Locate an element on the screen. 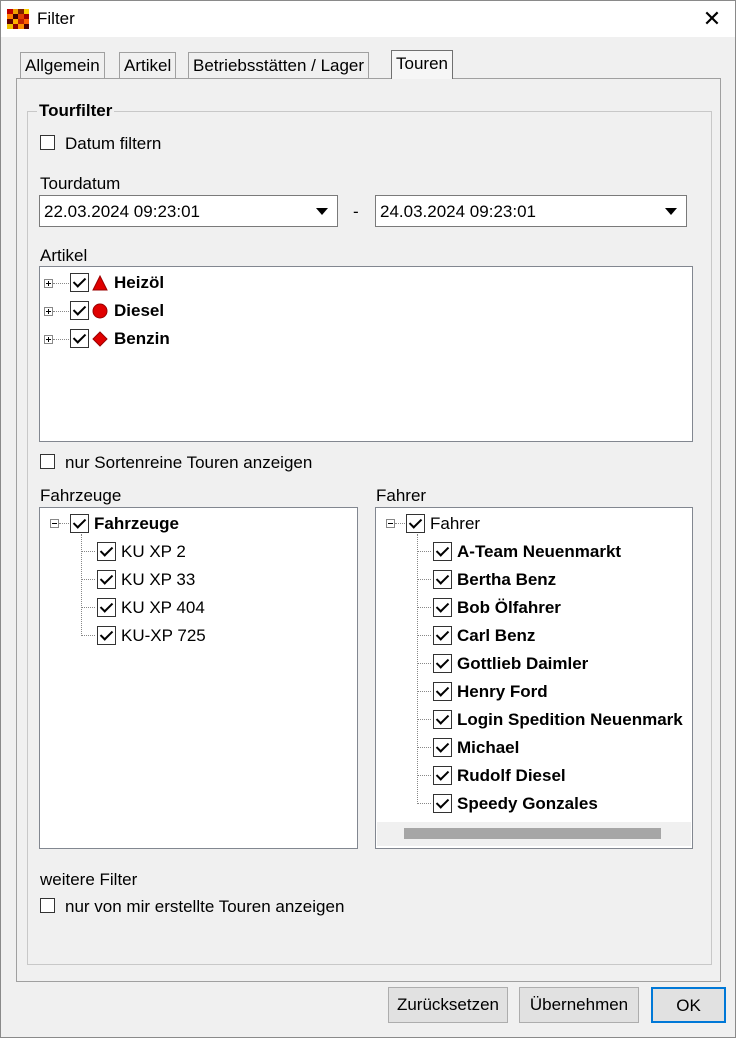  date-to-combo: 24.03.2024 09:23:01 is located at coordinates (531, 211).